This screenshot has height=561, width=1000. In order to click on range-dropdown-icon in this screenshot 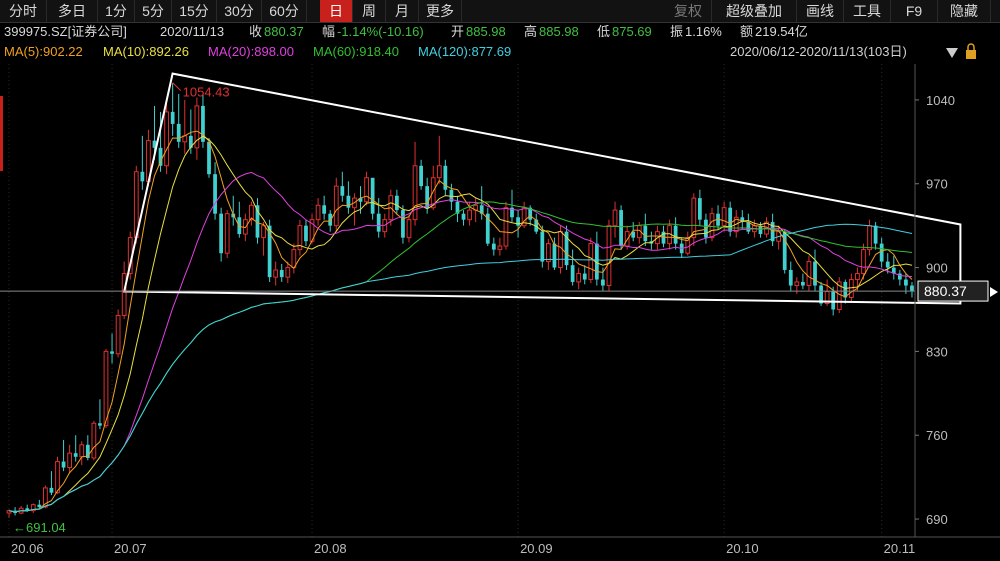, I will do `click(952, 53)`.